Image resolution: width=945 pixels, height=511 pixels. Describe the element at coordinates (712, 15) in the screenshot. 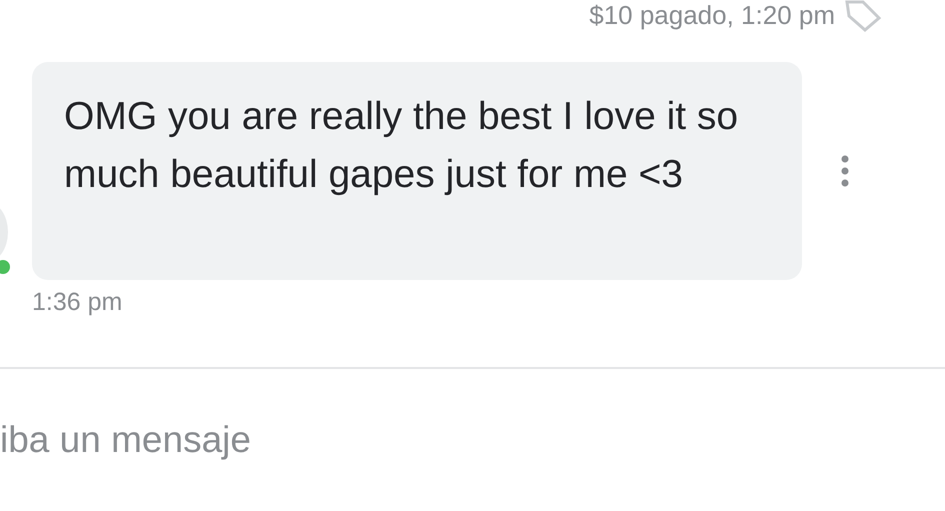

I see `payment-status: $10 pagado, 1:20 pm` at that location.